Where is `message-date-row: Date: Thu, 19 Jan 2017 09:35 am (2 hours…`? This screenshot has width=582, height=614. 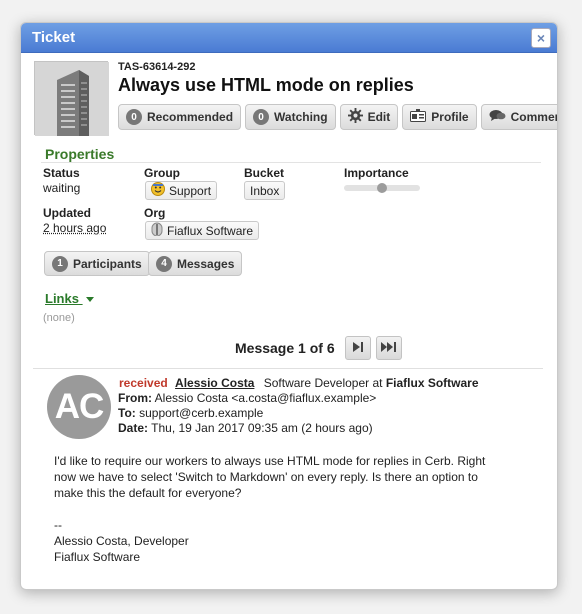 message-date-row: Date: Thu, 19 Jan 2017 09:35 am (2 hours… is located at coordinates (298, 428).